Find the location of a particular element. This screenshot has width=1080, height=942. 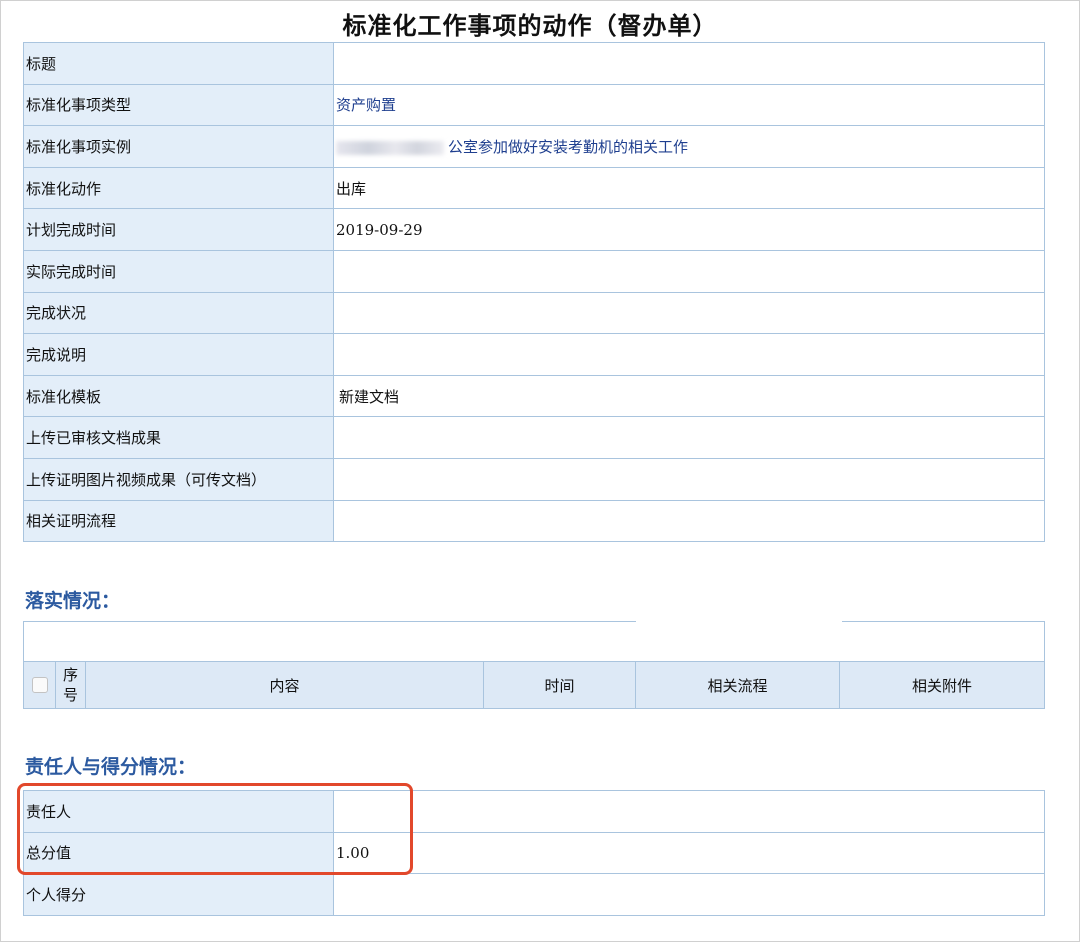

form-row-item-instance: 标准化事项实例 公室参加做好安装考勤机的相关工作 is located at coordinates (534, 146).